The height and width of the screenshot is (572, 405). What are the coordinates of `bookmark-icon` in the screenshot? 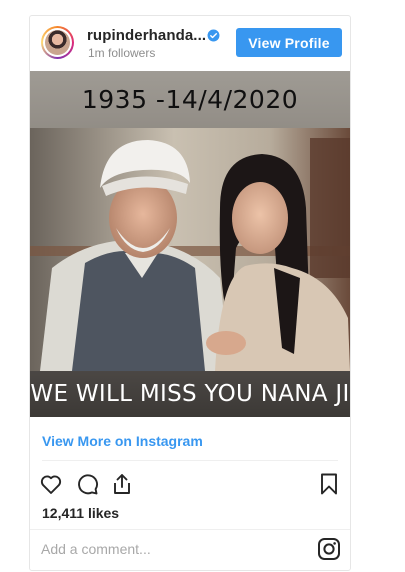 It's located at (329, 484).